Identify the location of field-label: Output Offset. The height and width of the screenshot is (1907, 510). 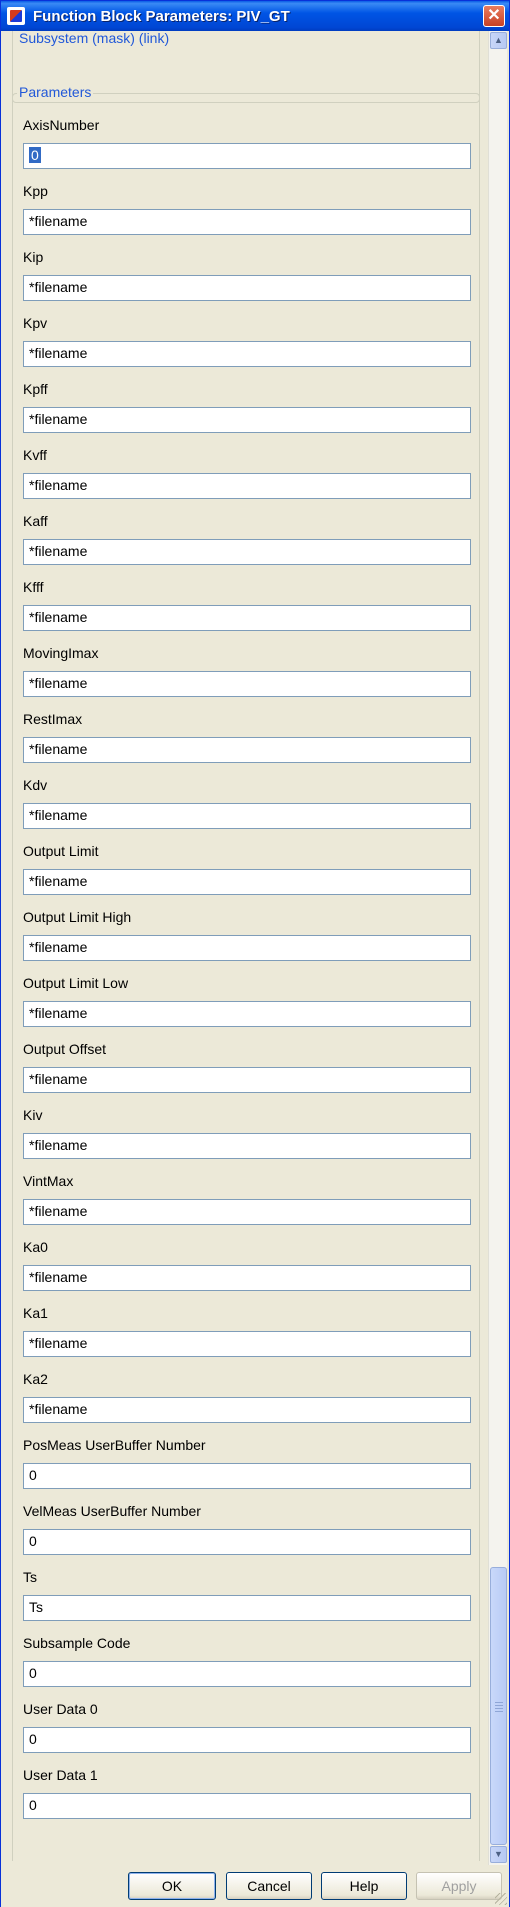
(65, 1049).